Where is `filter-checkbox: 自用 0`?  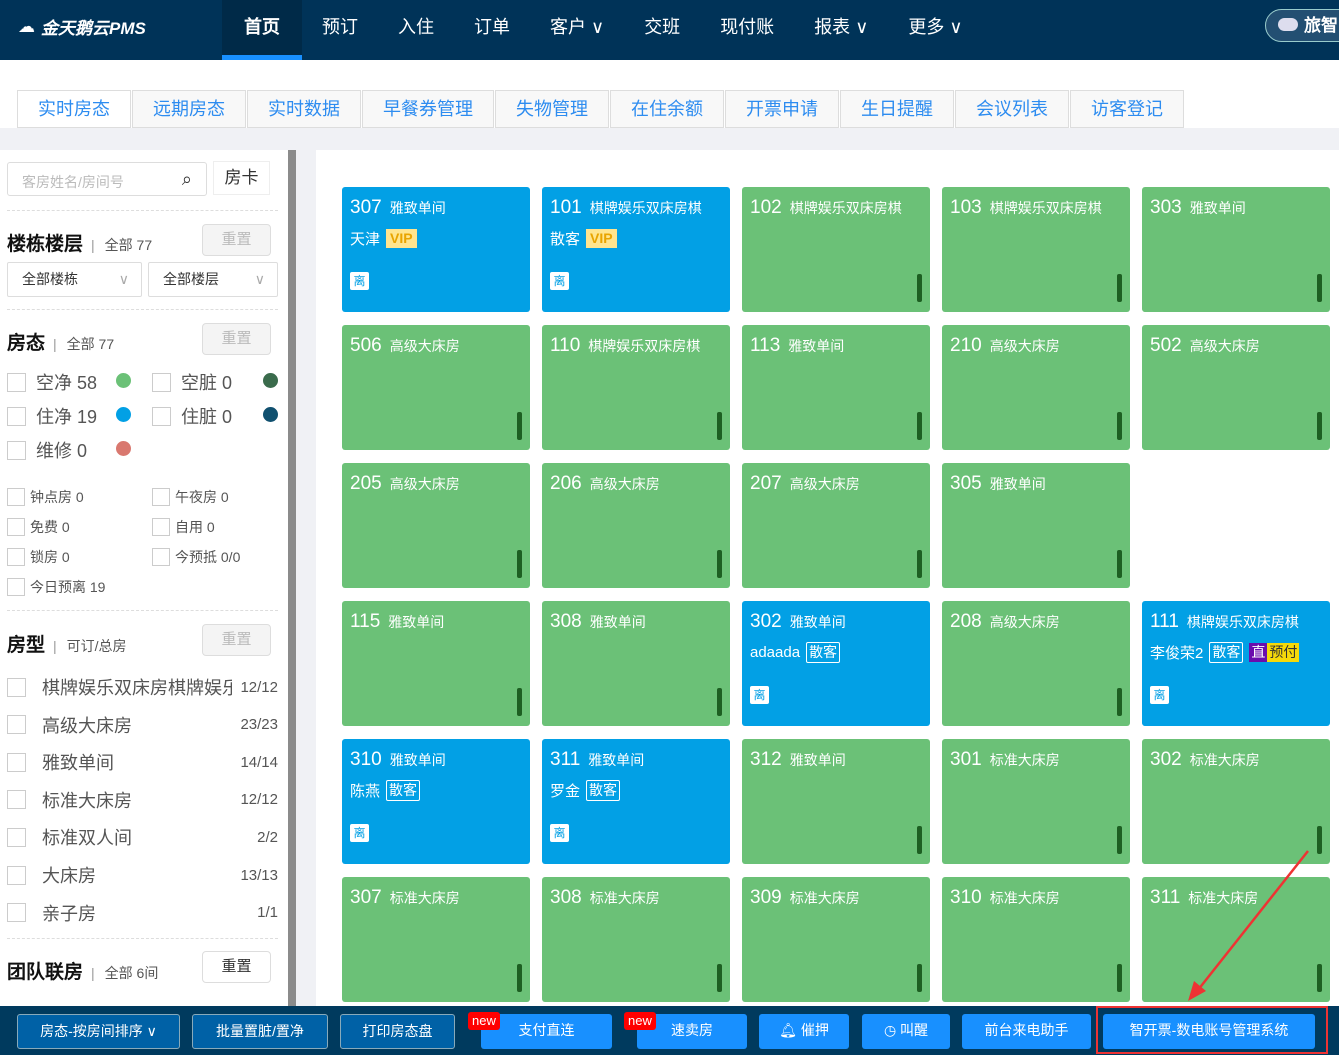
filter-checkbox: 自用 0 is located at coordinates (183, 527).